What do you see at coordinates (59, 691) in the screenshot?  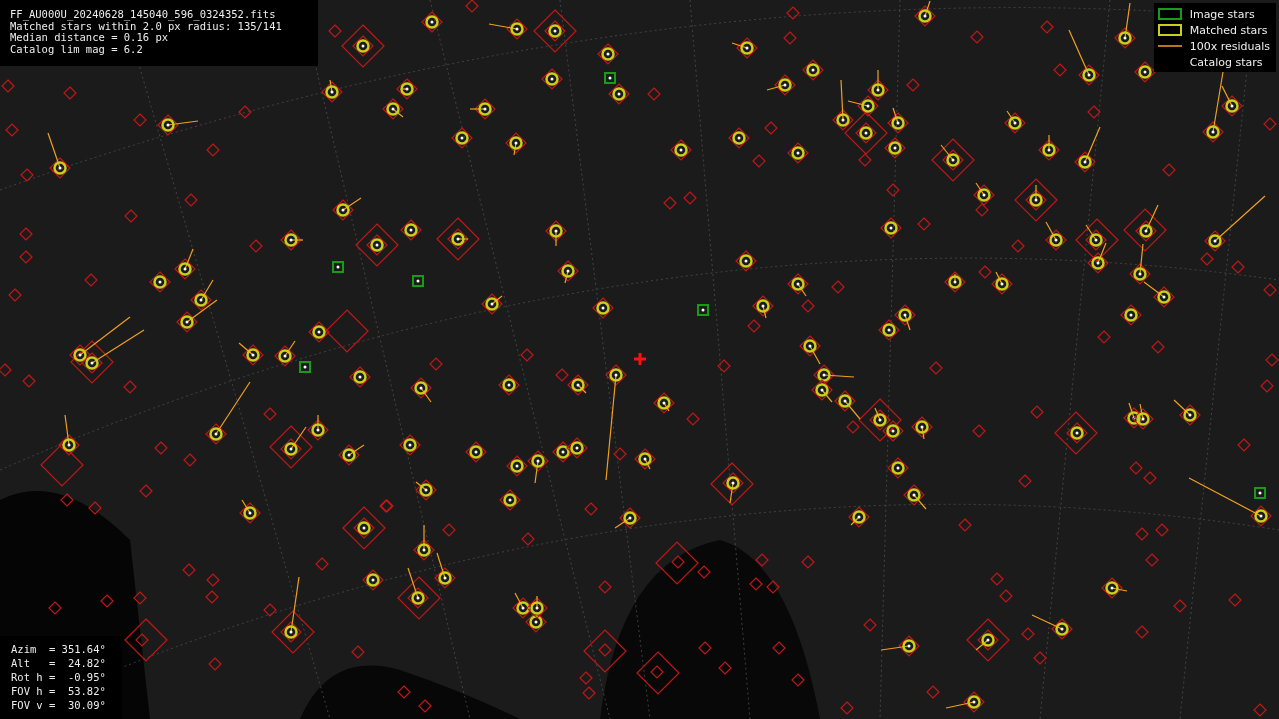 I see `pointing-text: FOV h = 53.82°` at bounding box center [59, 691].